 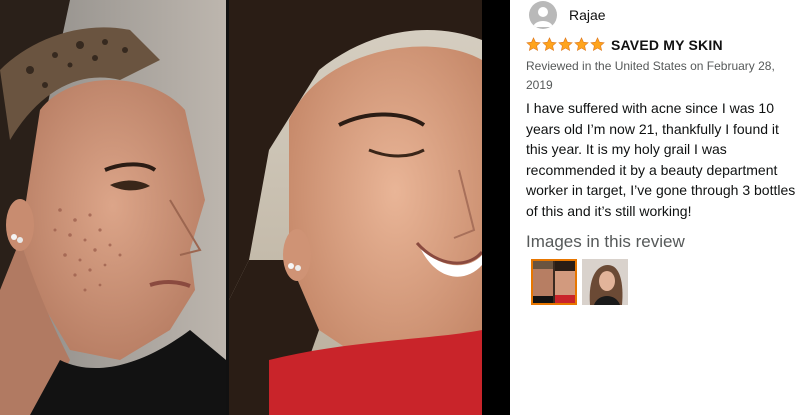 What do you see at coordinates (554, 282) in the screenshot?
I see `before-after-thumbnail` at bounding box center [554, 282].